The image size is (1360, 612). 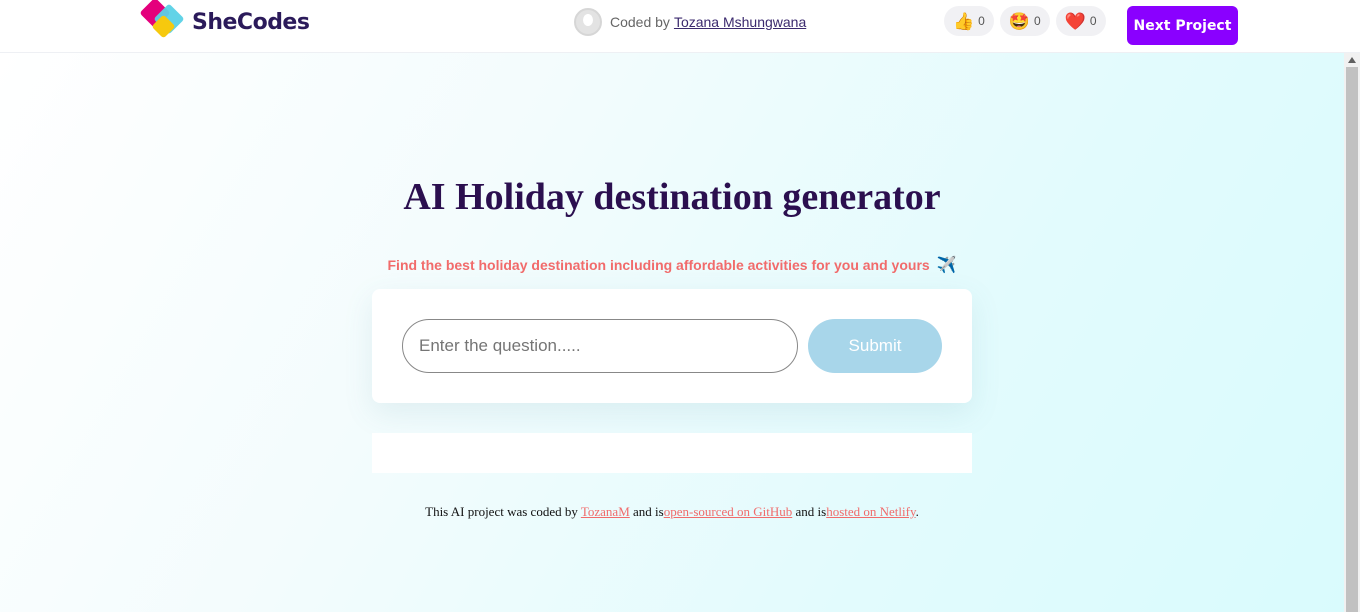 I want to click on footer-prefix: This AI project was coded by, so click(x=503, y=511).